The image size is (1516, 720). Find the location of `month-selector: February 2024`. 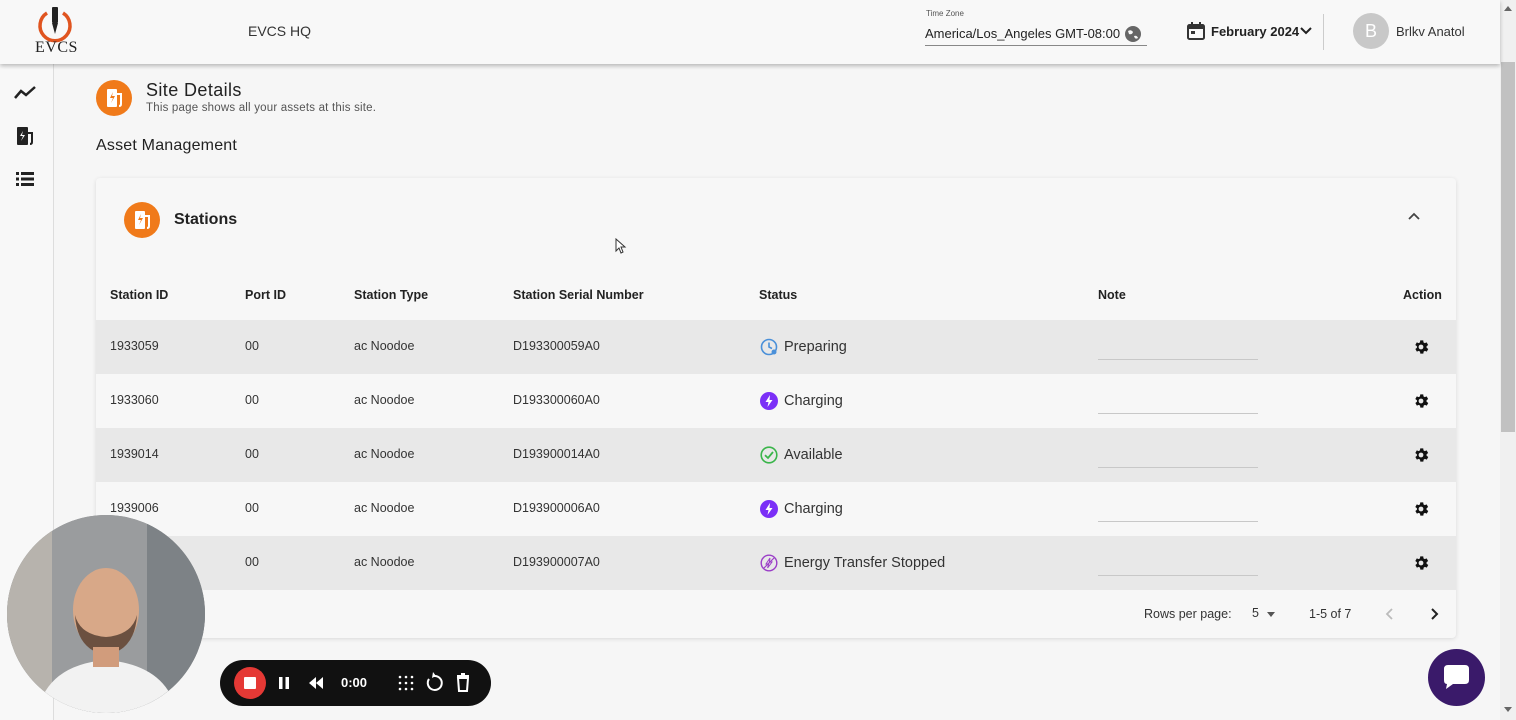

month-selector: February 2024 is located at coordinates (1255, 31).